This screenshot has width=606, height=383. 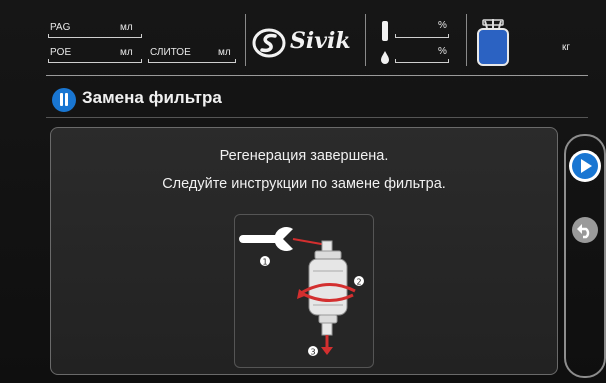 I want to click on poe-value-field, so click(x=95, y=61).